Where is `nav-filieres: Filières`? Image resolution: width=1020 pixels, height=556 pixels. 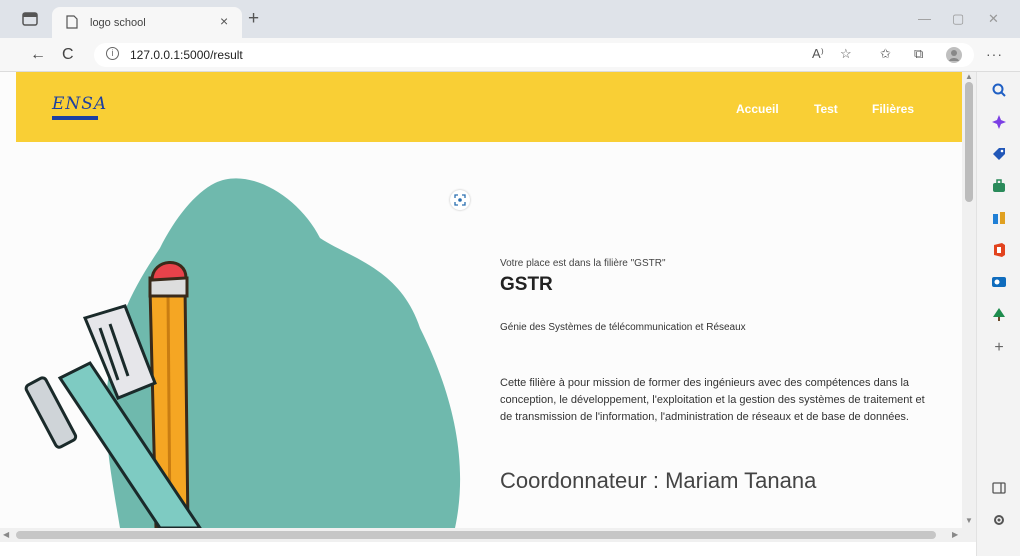
nav-filieres: Filières is located at coordinates (893, 109).